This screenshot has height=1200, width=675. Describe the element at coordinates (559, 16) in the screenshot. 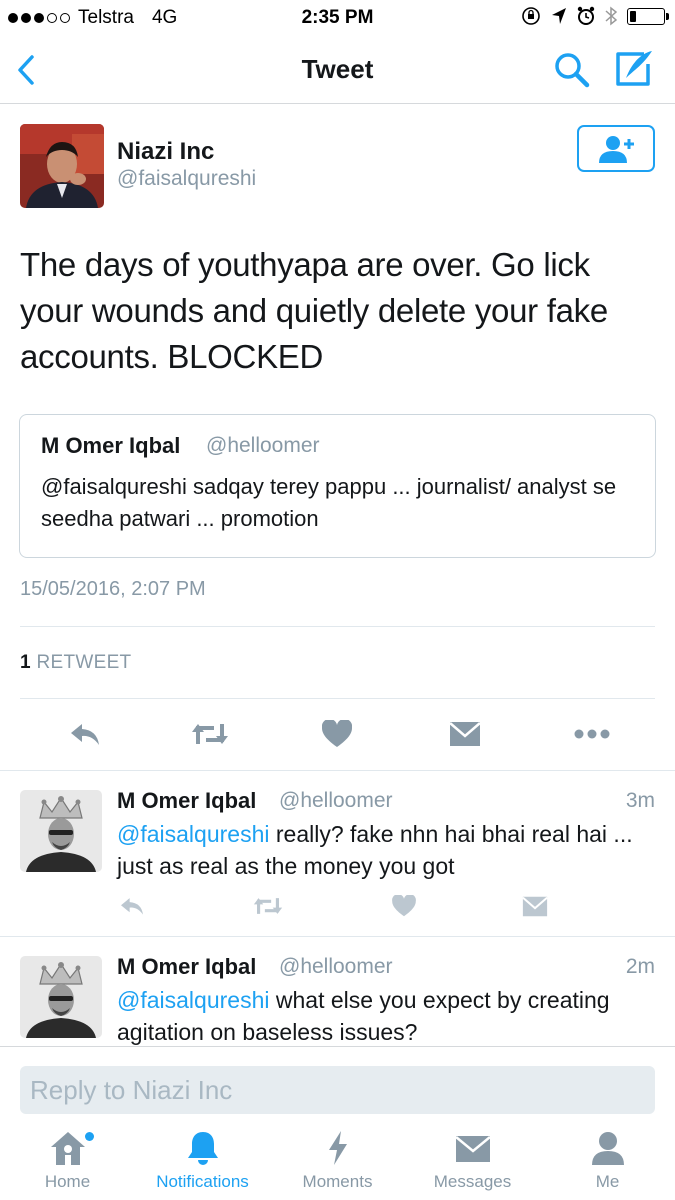

I see `location-arrow-icon` at that location.